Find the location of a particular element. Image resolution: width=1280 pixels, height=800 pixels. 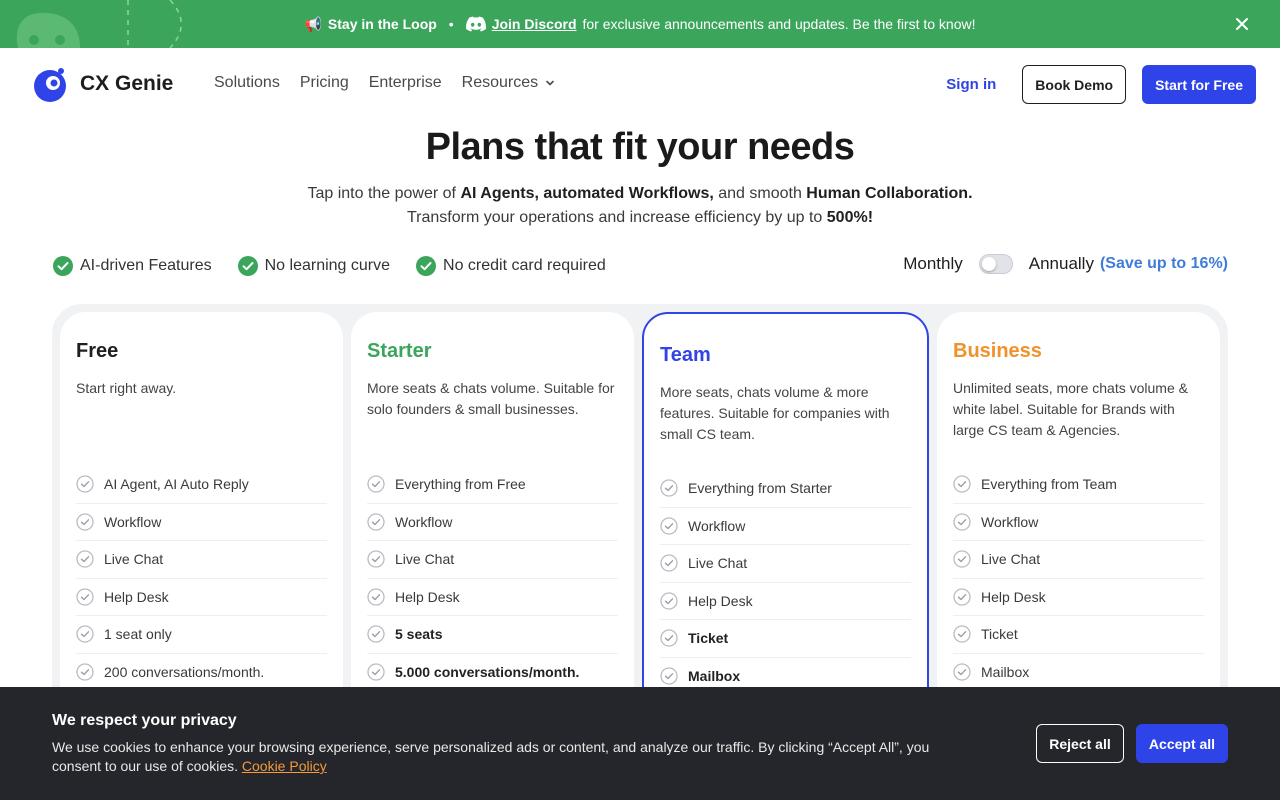

plan-description: Start right away. is located at coordinates (126, 388).